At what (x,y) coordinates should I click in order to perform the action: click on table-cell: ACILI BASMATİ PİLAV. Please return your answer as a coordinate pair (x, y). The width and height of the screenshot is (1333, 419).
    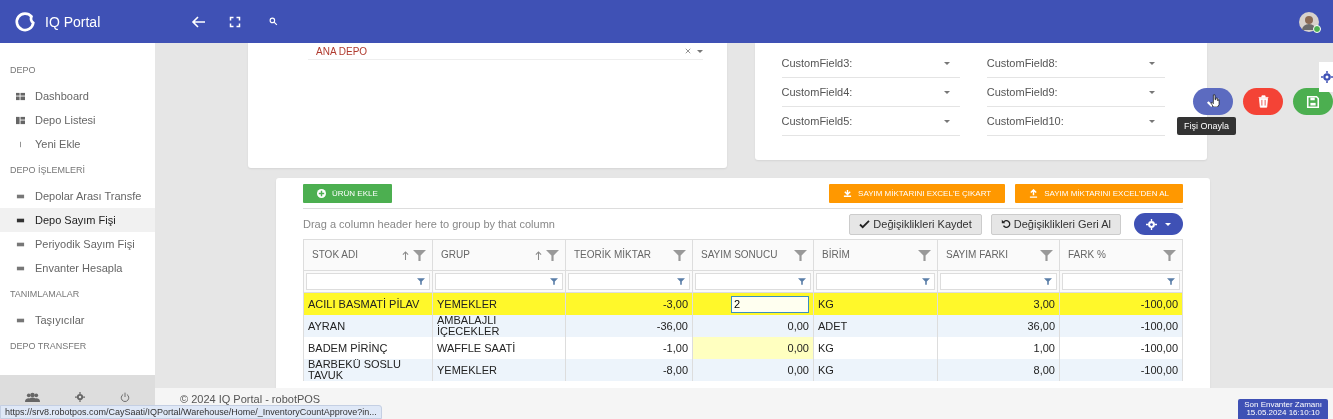
    Looking at the image, I should click on (364, 303).